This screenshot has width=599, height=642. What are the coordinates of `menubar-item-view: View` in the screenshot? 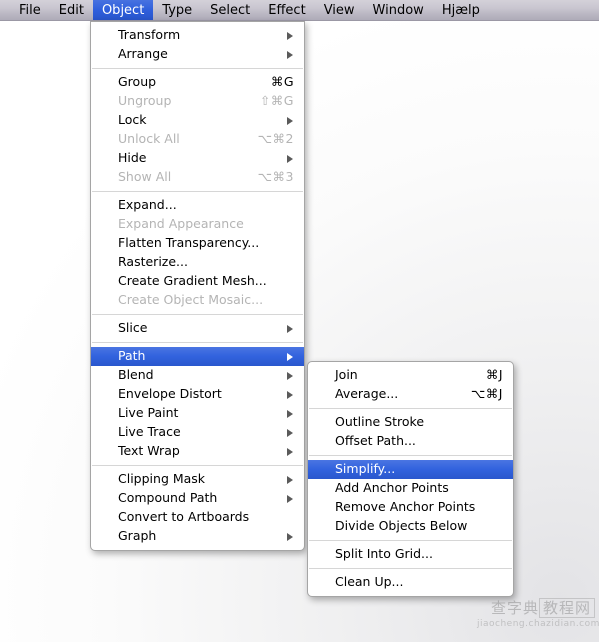 It's located at (339, 10).